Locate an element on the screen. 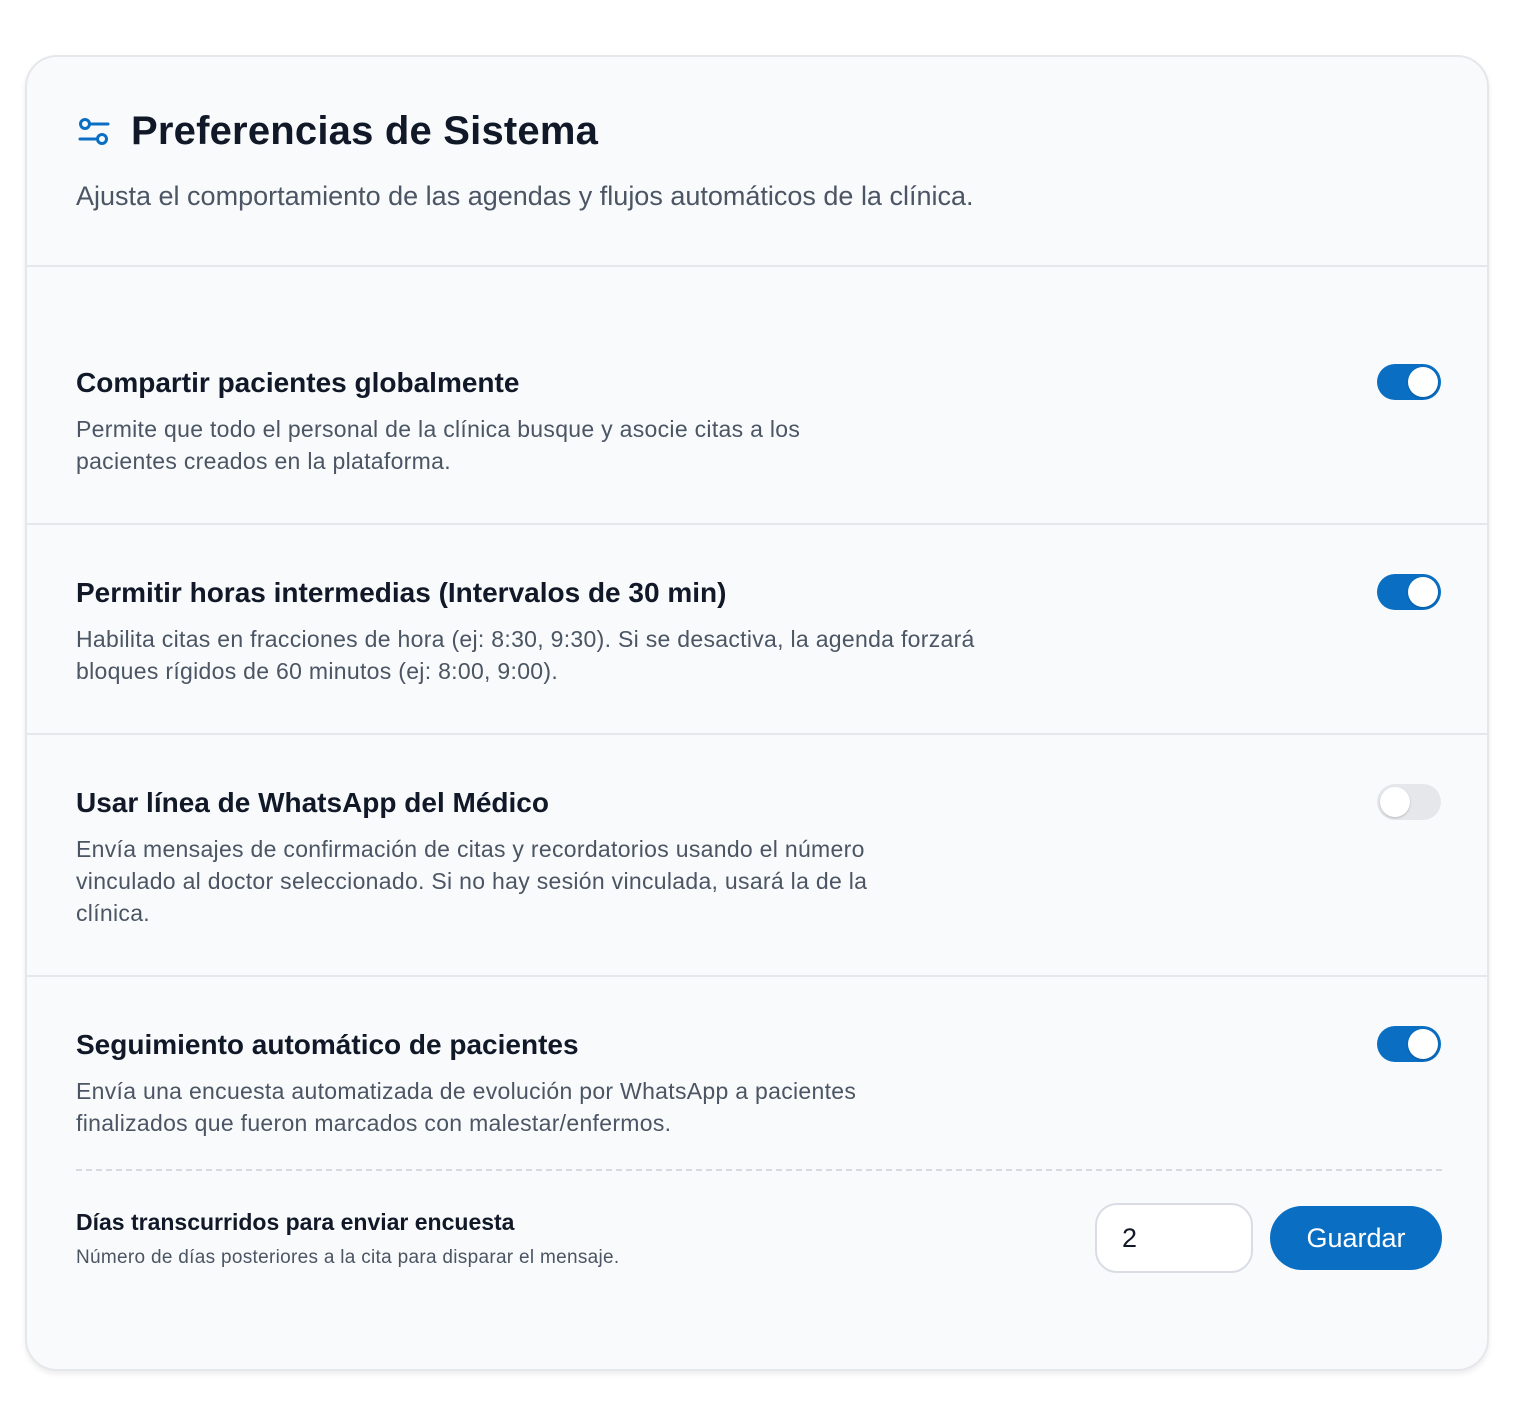 The height and width of the screenshot is (1408, 1516). sliders-icon is located at coordinates (94, 132).